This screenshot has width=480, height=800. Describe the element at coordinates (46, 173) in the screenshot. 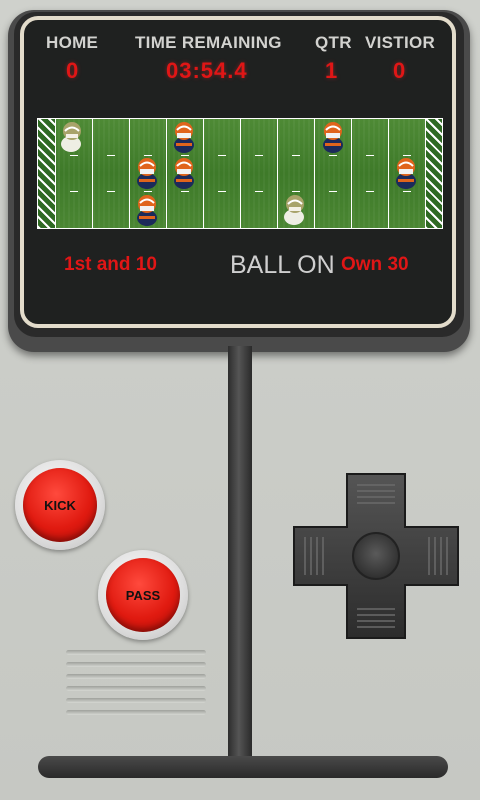

I see `left-endzone` at that location.